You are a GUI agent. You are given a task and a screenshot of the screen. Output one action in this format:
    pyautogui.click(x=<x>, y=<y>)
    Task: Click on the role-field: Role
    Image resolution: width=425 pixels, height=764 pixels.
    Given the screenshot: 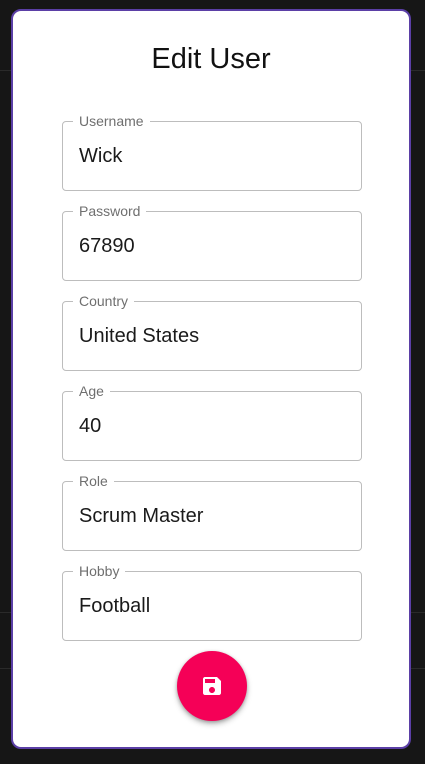 What is the action you would take?
    pyautogui.click(x=212, y=512)
    